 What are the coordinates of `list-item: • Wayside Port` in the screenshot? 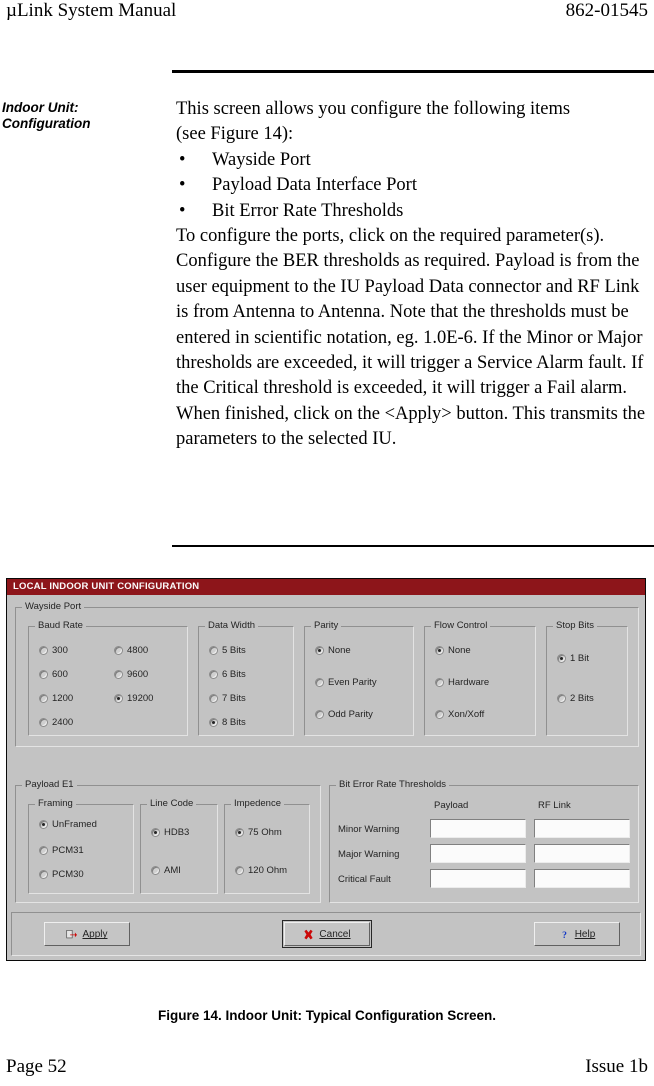 It's located at (413, 160).